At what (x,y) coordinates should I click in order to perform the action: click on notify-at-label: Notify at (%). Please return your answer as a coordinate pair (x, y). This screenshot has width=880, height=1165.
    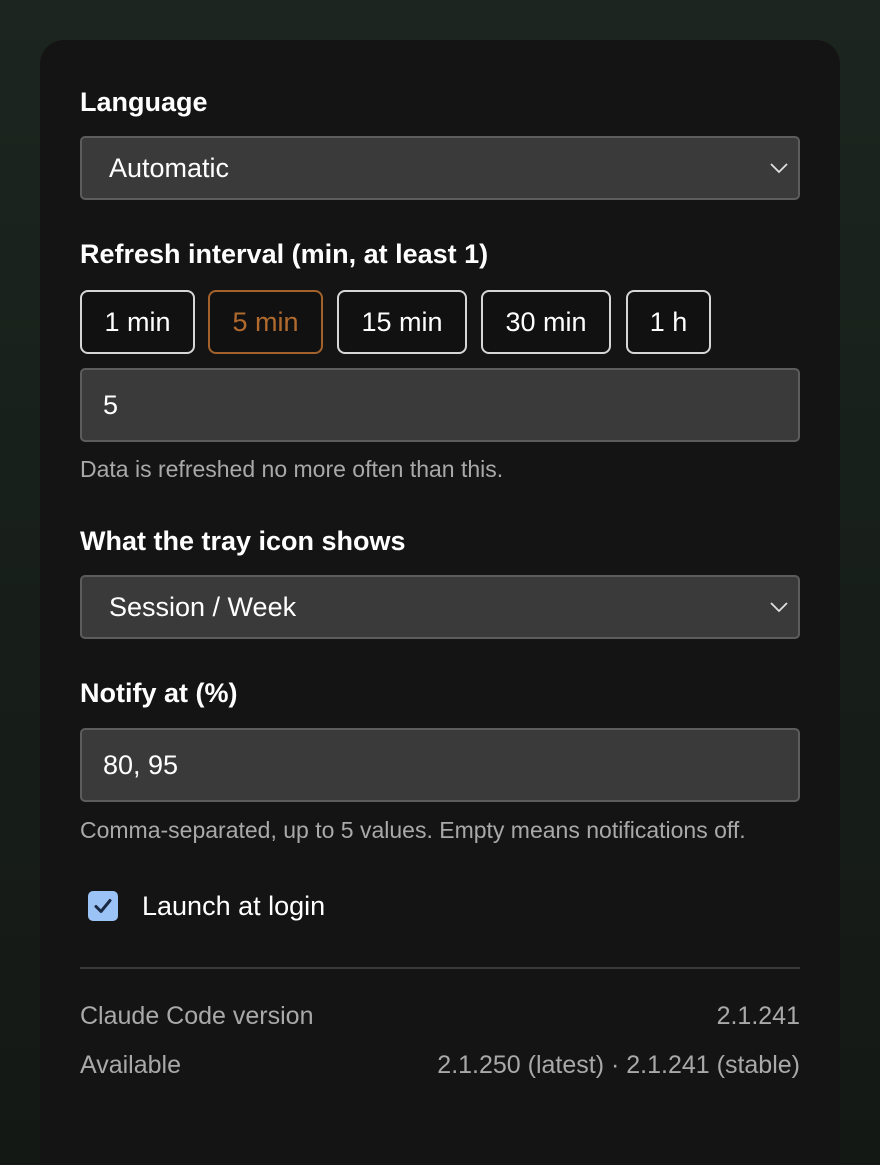
    Looking at the image, I should click on (159, 693).